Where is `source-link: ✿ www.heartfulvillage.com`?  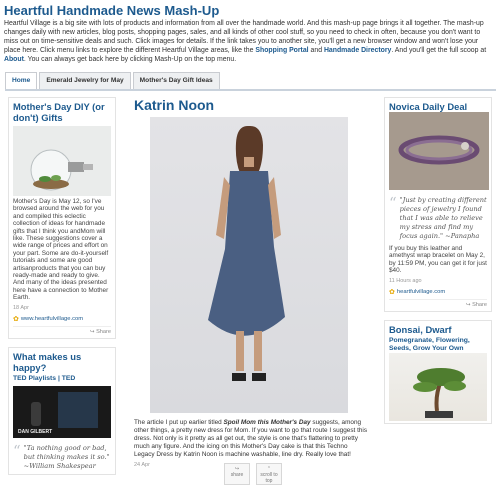
source-link: ✿ www.heartfulvillage.com is located at coordinates (62, 319).